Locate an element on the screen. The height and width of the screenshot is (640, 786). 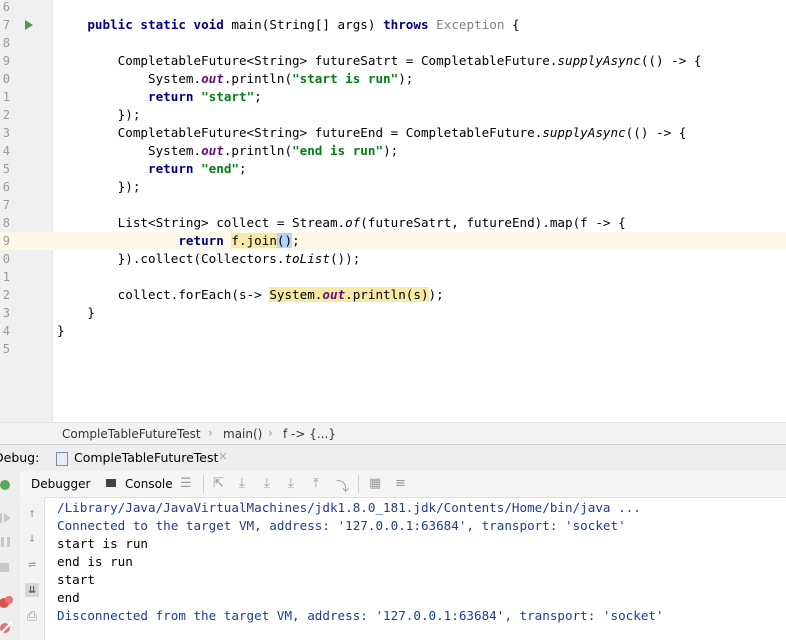
code-text: return "start"; is located at coordinates (205, 96).